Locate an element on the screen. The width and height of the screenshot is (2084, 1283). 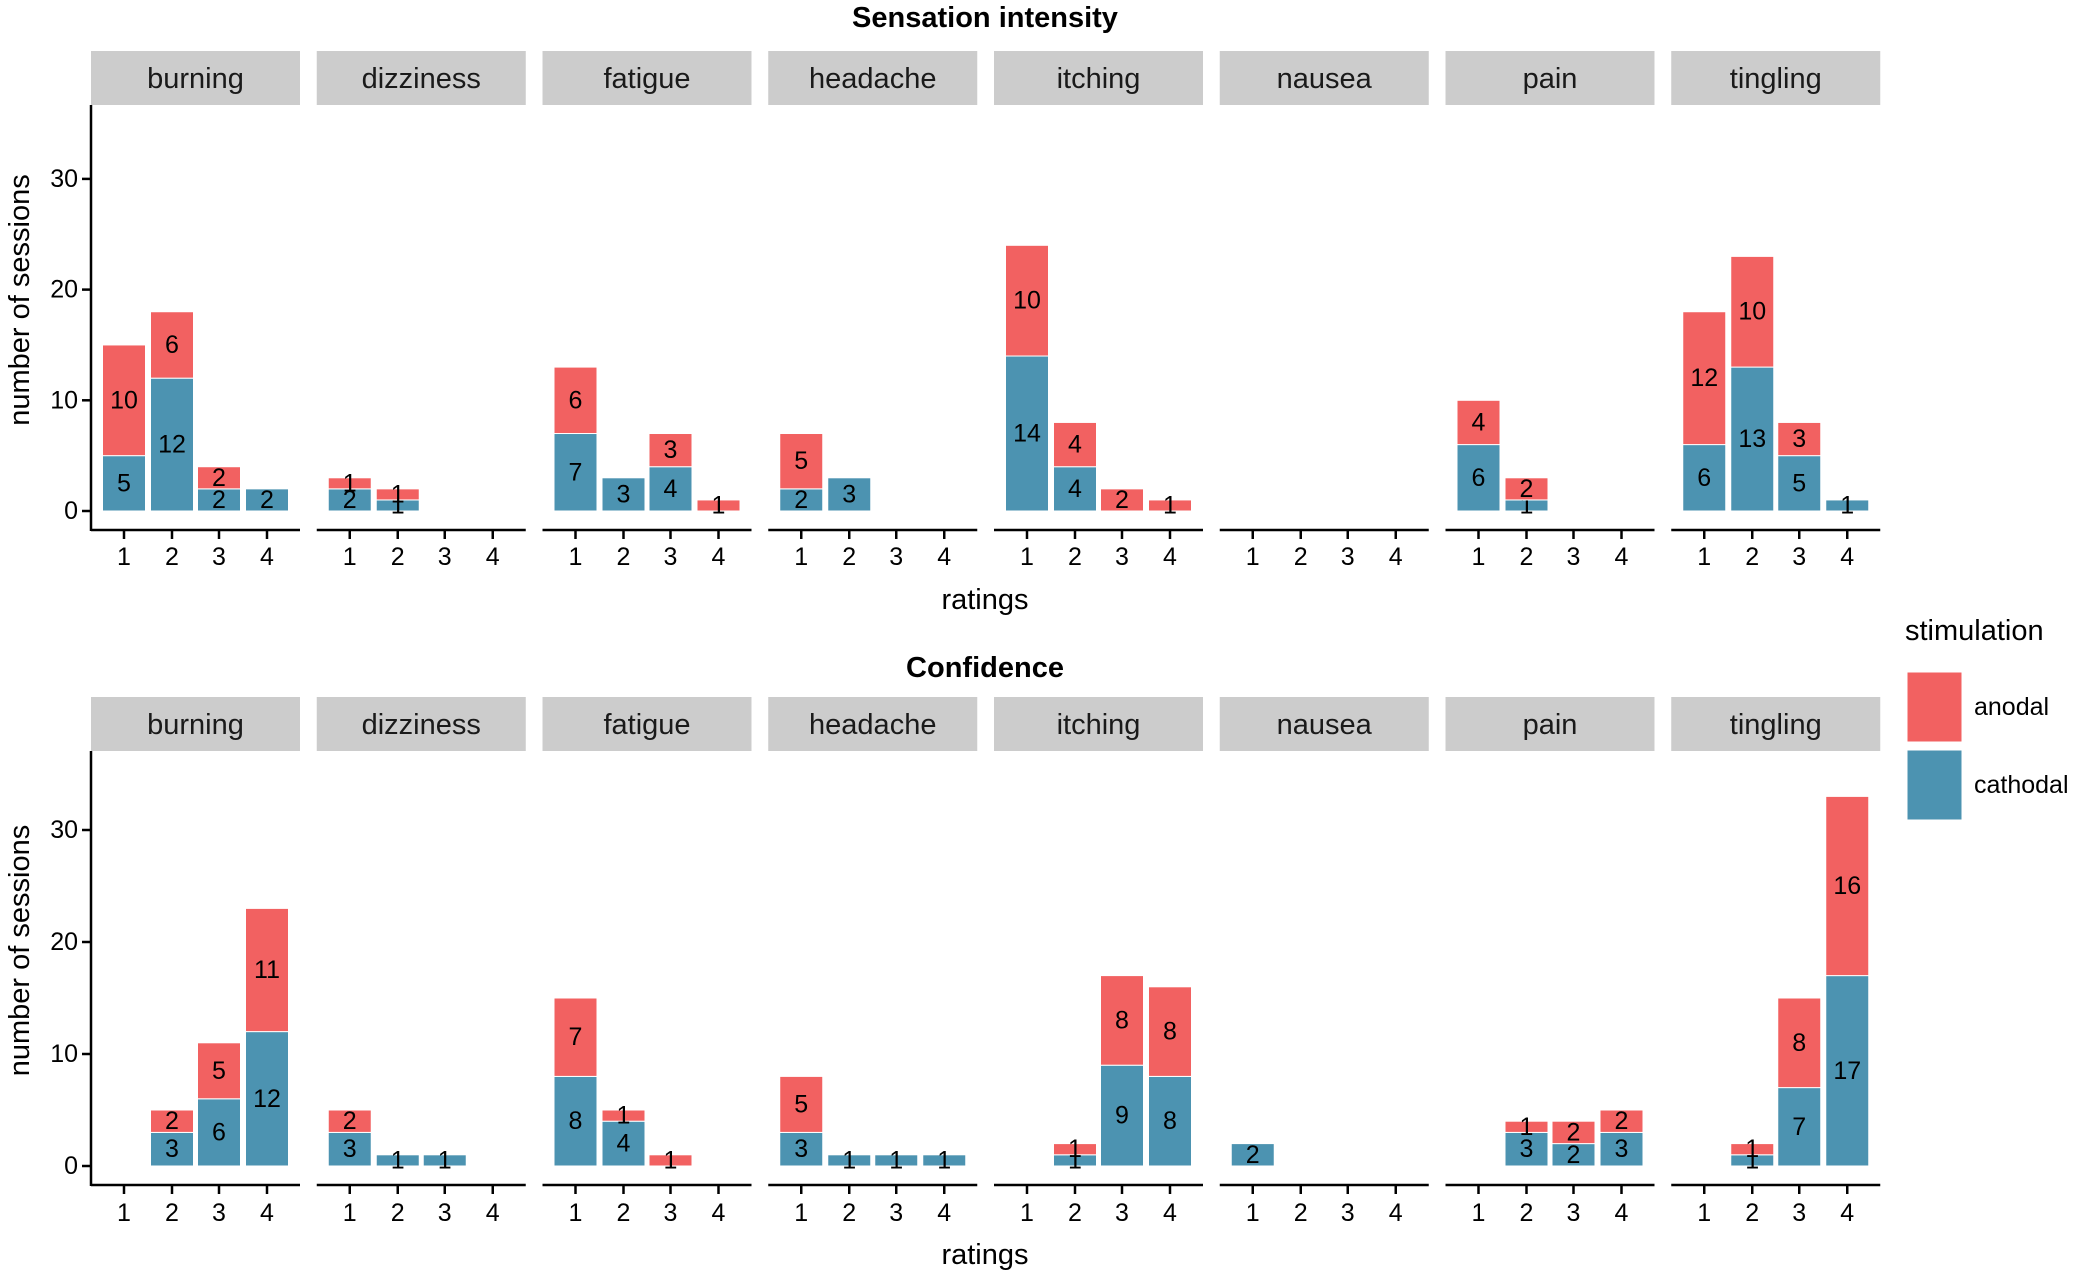
bar-label-cathodal-rating-1: 14 is located at coordinates (1027, 434).